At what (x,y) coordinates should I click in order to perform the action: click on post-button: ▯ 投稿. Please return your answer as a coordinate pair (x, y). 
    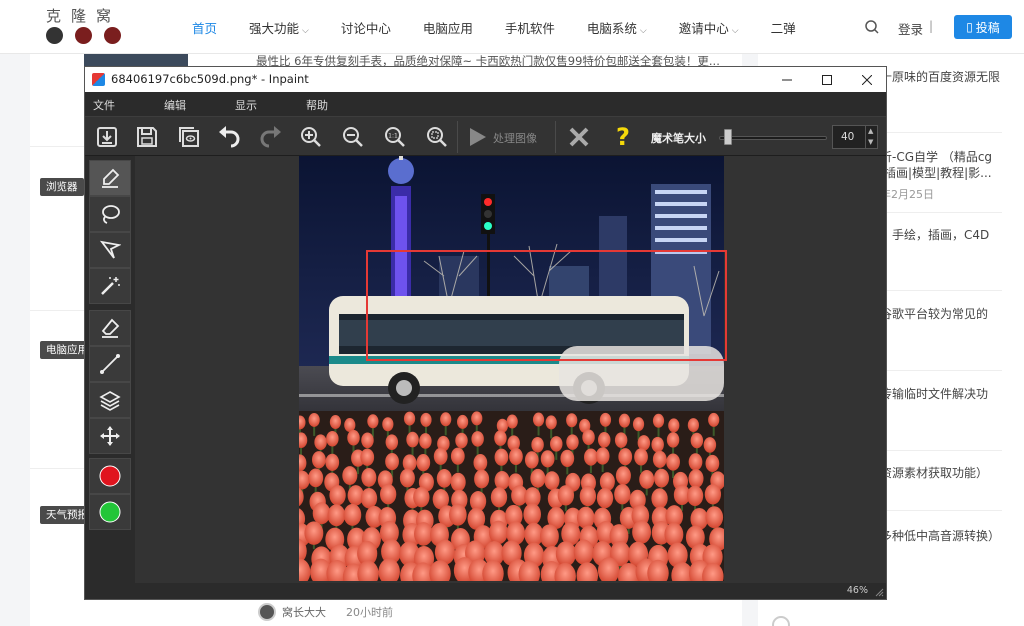
    Looking at the image, I should click on (983, 27).